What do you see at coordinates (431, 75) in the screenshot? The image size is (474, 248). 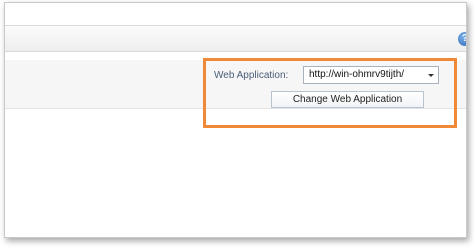 I see `chevron-down-icon` at bounding box center [431, 75].